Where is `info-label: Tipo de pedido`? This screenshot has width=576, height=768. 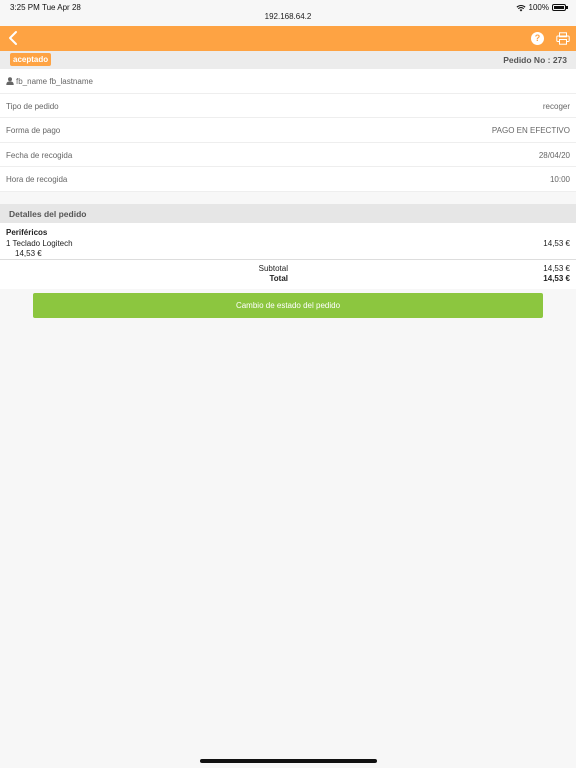
info-label: Tipo de pedido is located at coordinates (32, 106).